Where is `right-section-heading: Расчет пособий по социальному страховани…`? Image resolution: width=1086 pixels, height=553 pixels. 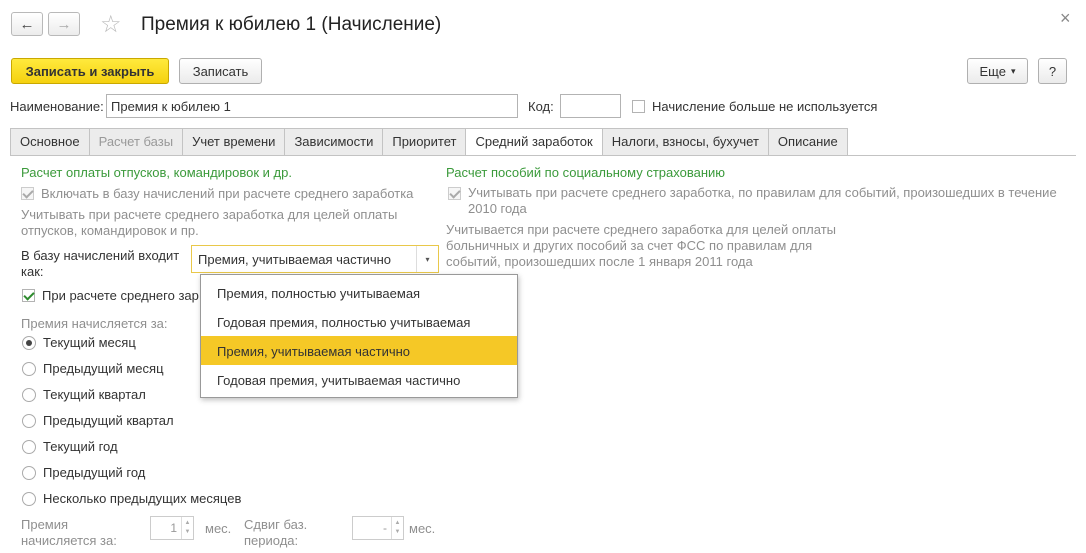
right-section-heading: Расчет пособий по социальному страховани… is located at coordinates (586, 172).